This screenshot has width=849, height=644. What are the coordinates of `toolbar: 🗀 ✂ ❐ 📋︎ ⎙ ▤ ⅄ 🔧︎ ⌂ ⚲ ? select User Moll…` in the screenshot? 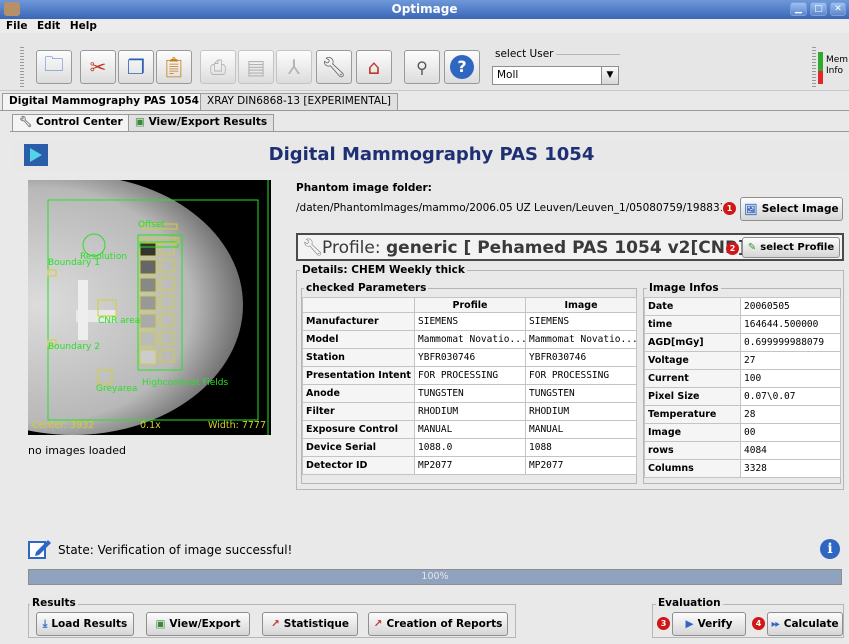 It's located at (424, 62).